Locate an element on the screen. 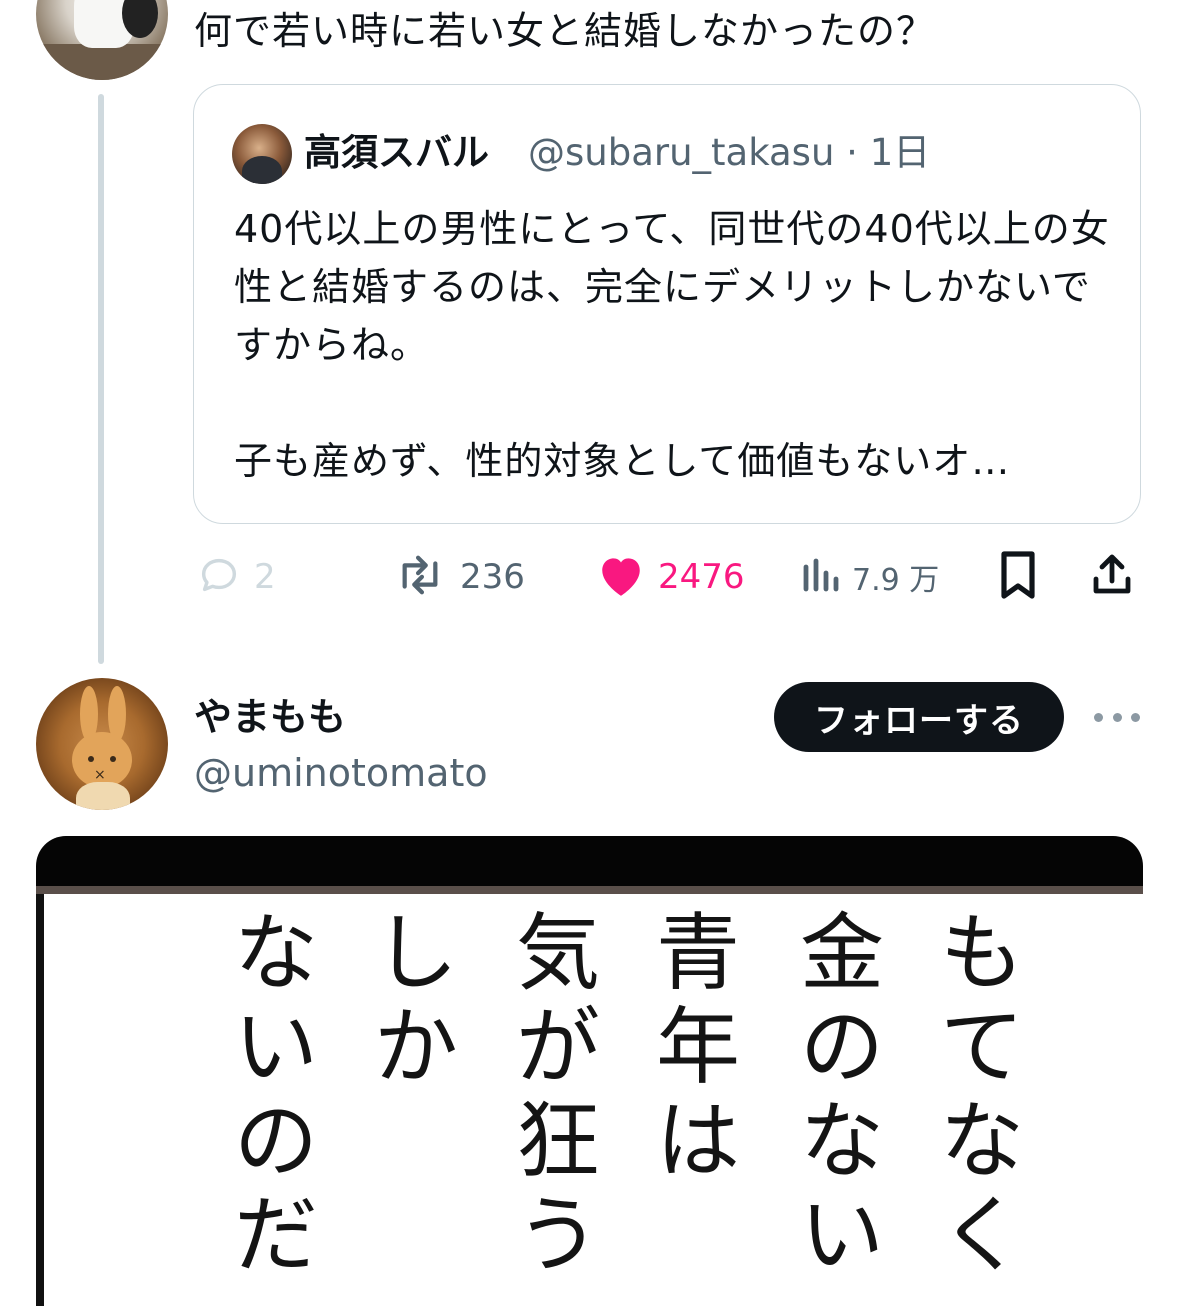 The image size is (1179, 1306). reply-button: 2 is located at coordinates (236, 577).